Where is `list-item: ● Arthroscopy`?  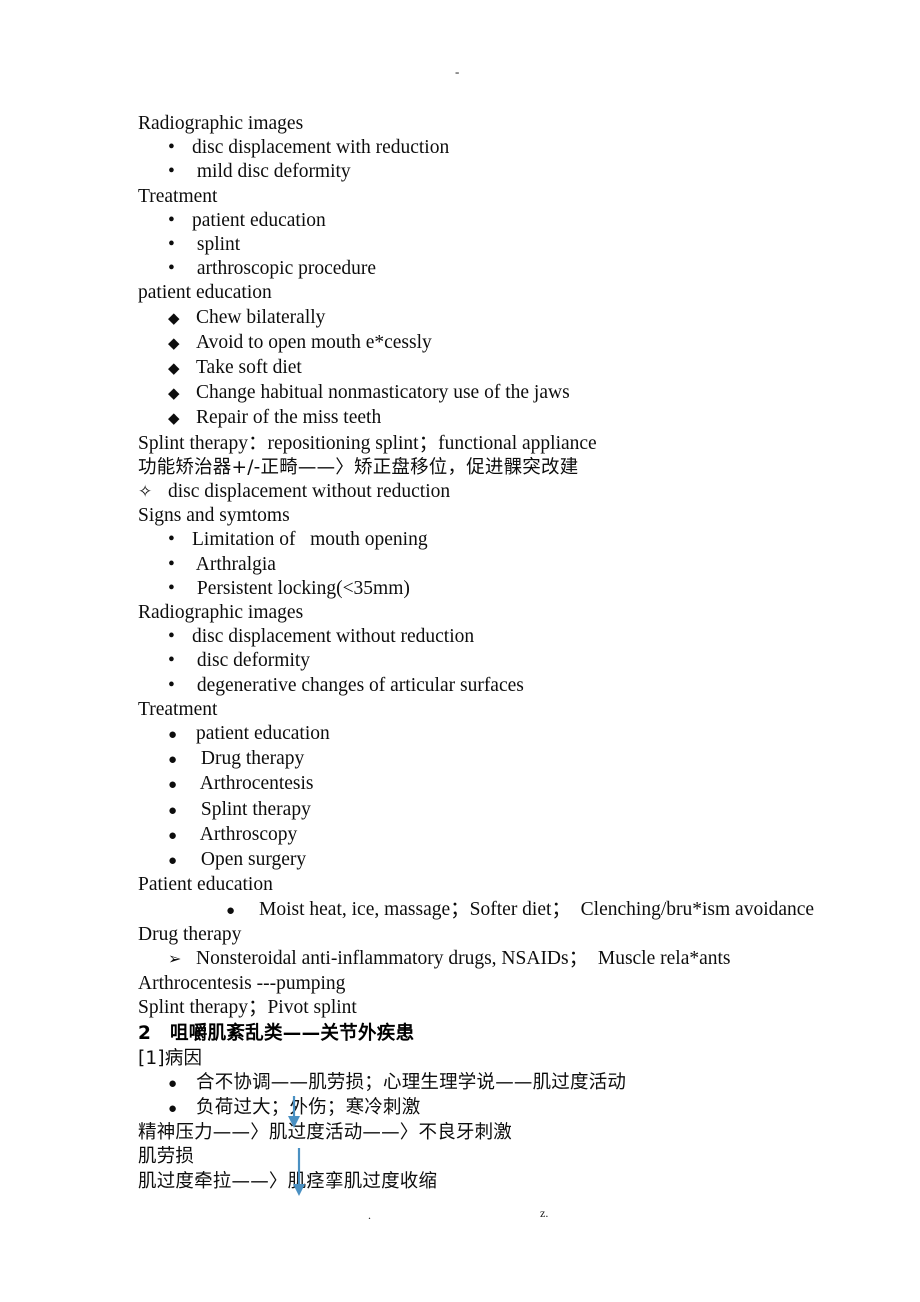
list-item: ● Arthroscopy is located at coordinates (508, 835).